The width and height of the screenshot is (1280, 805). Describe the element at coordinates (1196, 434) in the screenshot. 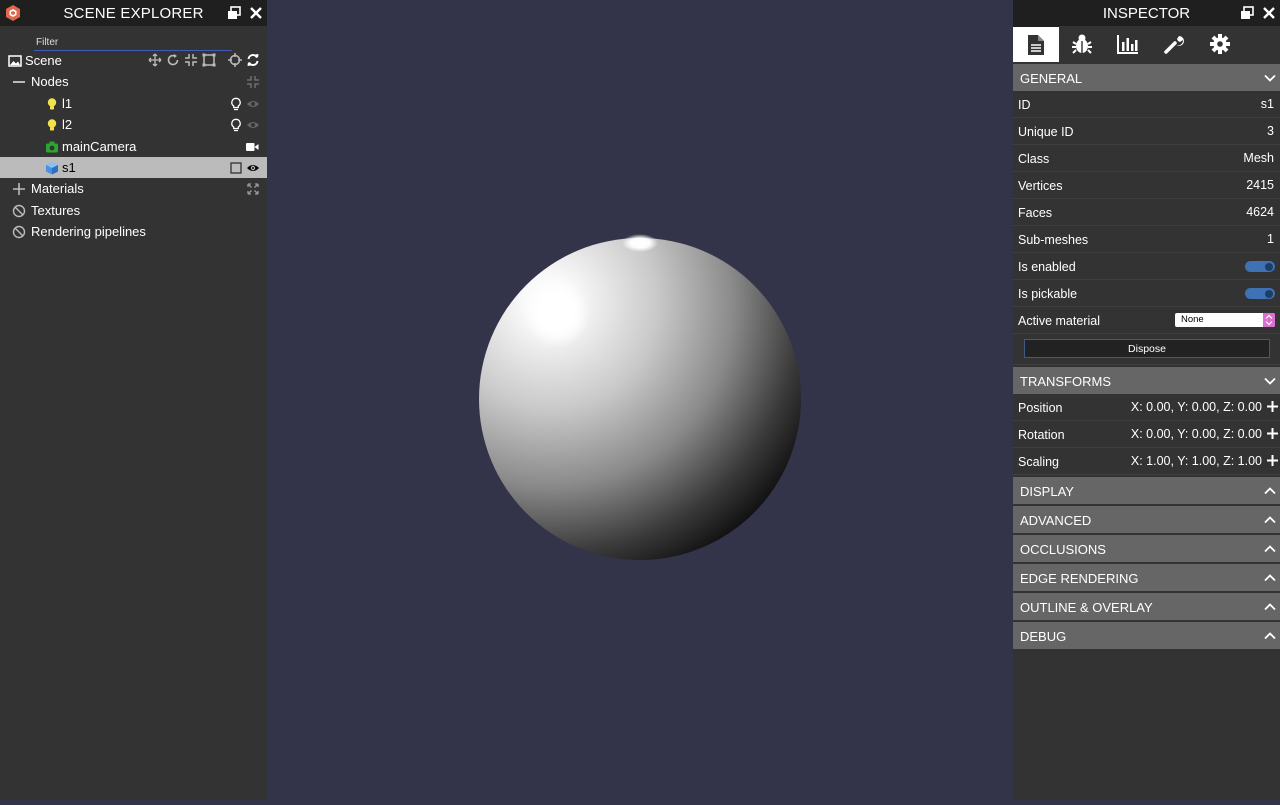

I see `prop-value: X: 0.00, Y: 0.00, Z: 0.00` at that location.